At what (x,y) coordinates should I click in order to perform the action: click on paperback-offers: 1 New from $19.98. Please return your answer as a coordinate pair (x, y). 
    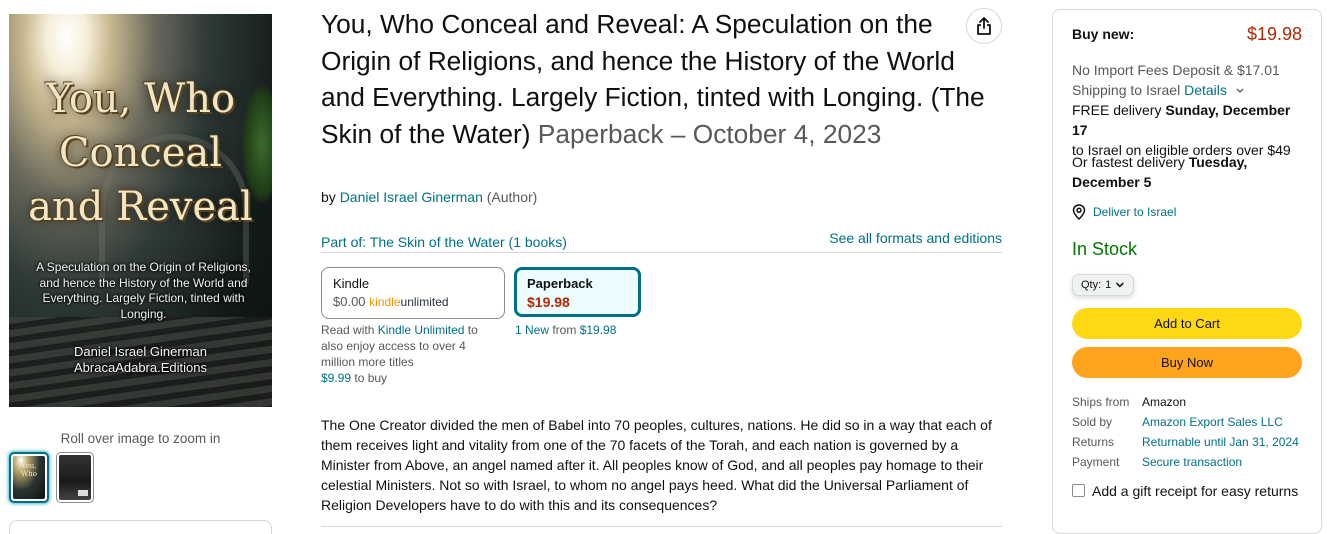
    Looking at the image, I should click on (565, 330).